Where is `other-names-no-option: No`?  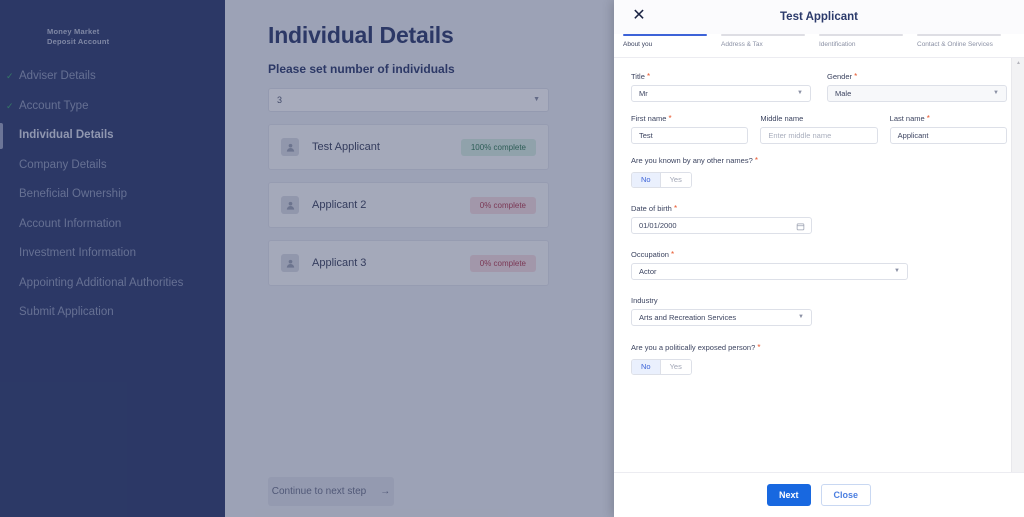 other-names-no-option: No is located at coordinates (646, 180).